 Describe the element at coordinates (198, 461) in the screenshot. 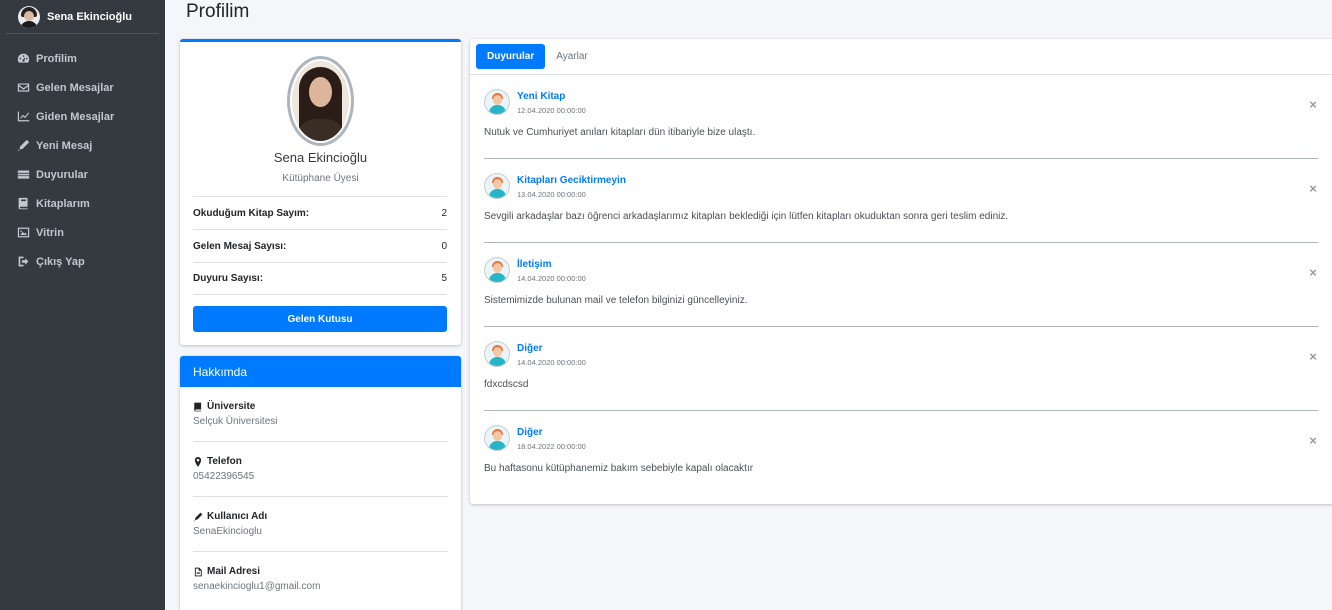

I see `map-marker-icon` at that location.